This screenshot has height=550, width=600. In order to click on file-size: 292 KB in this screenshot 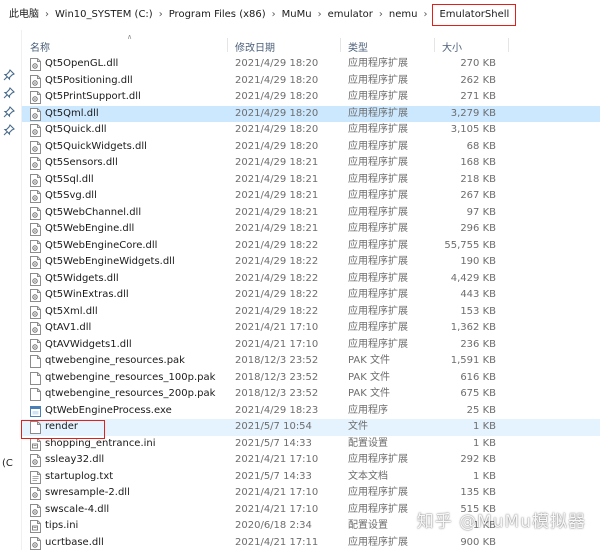, I will do `click(478, 459)`.